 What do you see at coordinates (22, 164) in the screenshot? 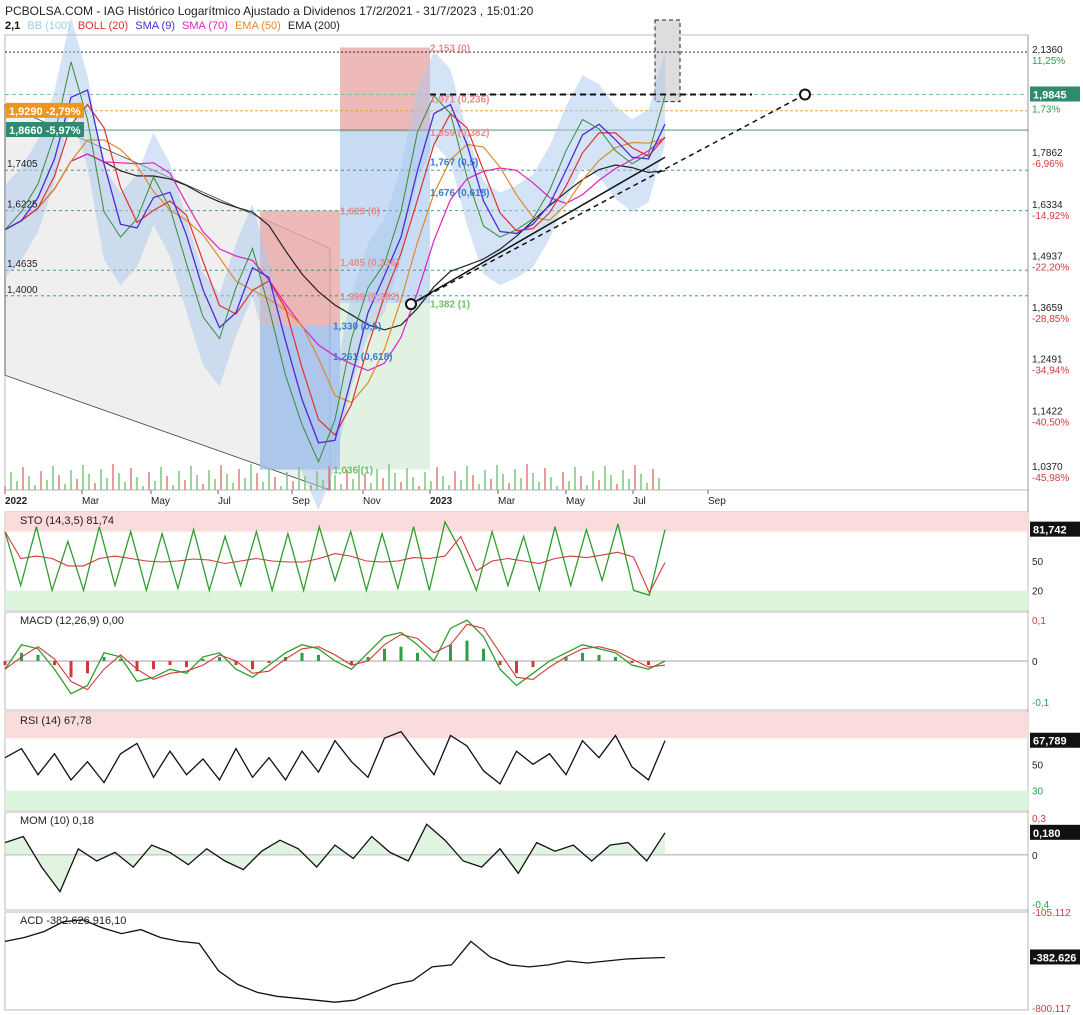
I see `level-label: 1,7405` at bounding box center [22, 164].